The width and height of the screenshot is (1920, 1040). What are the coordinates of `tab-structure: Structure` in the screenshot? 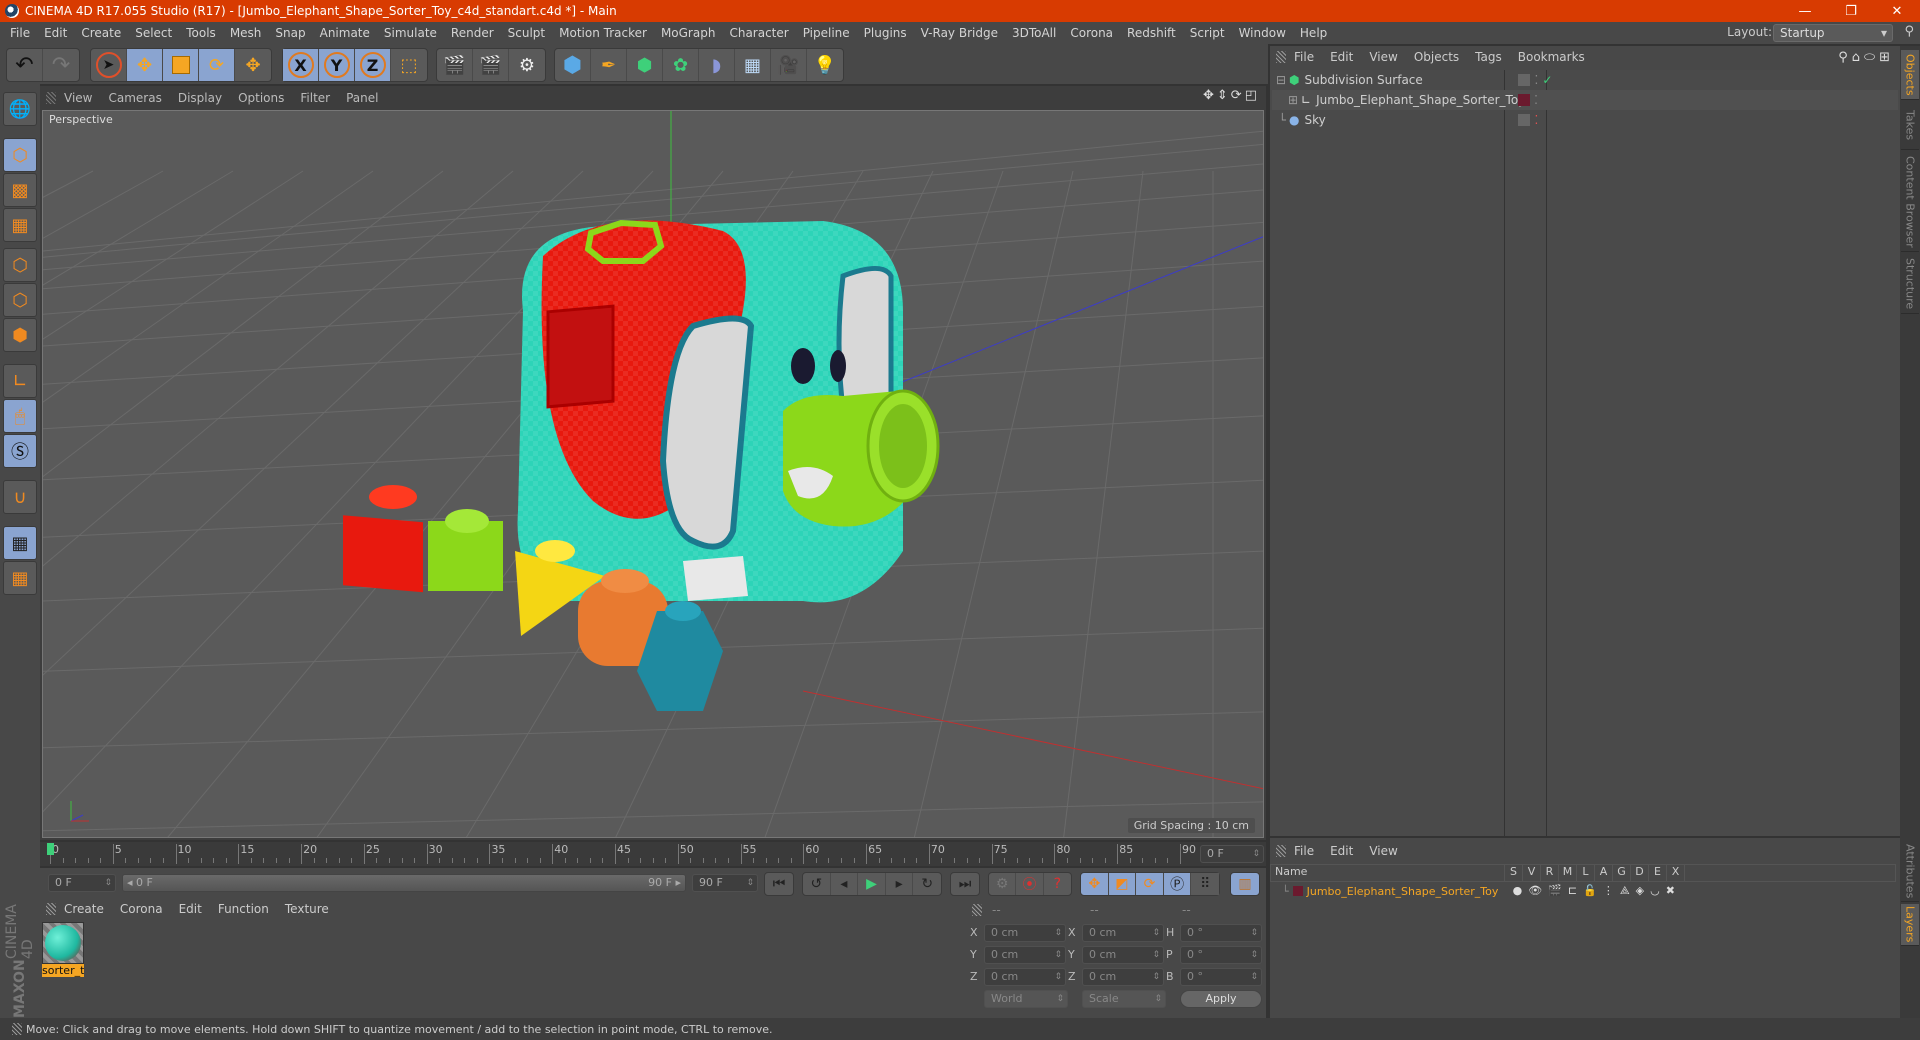 It's located at (1910, 284).